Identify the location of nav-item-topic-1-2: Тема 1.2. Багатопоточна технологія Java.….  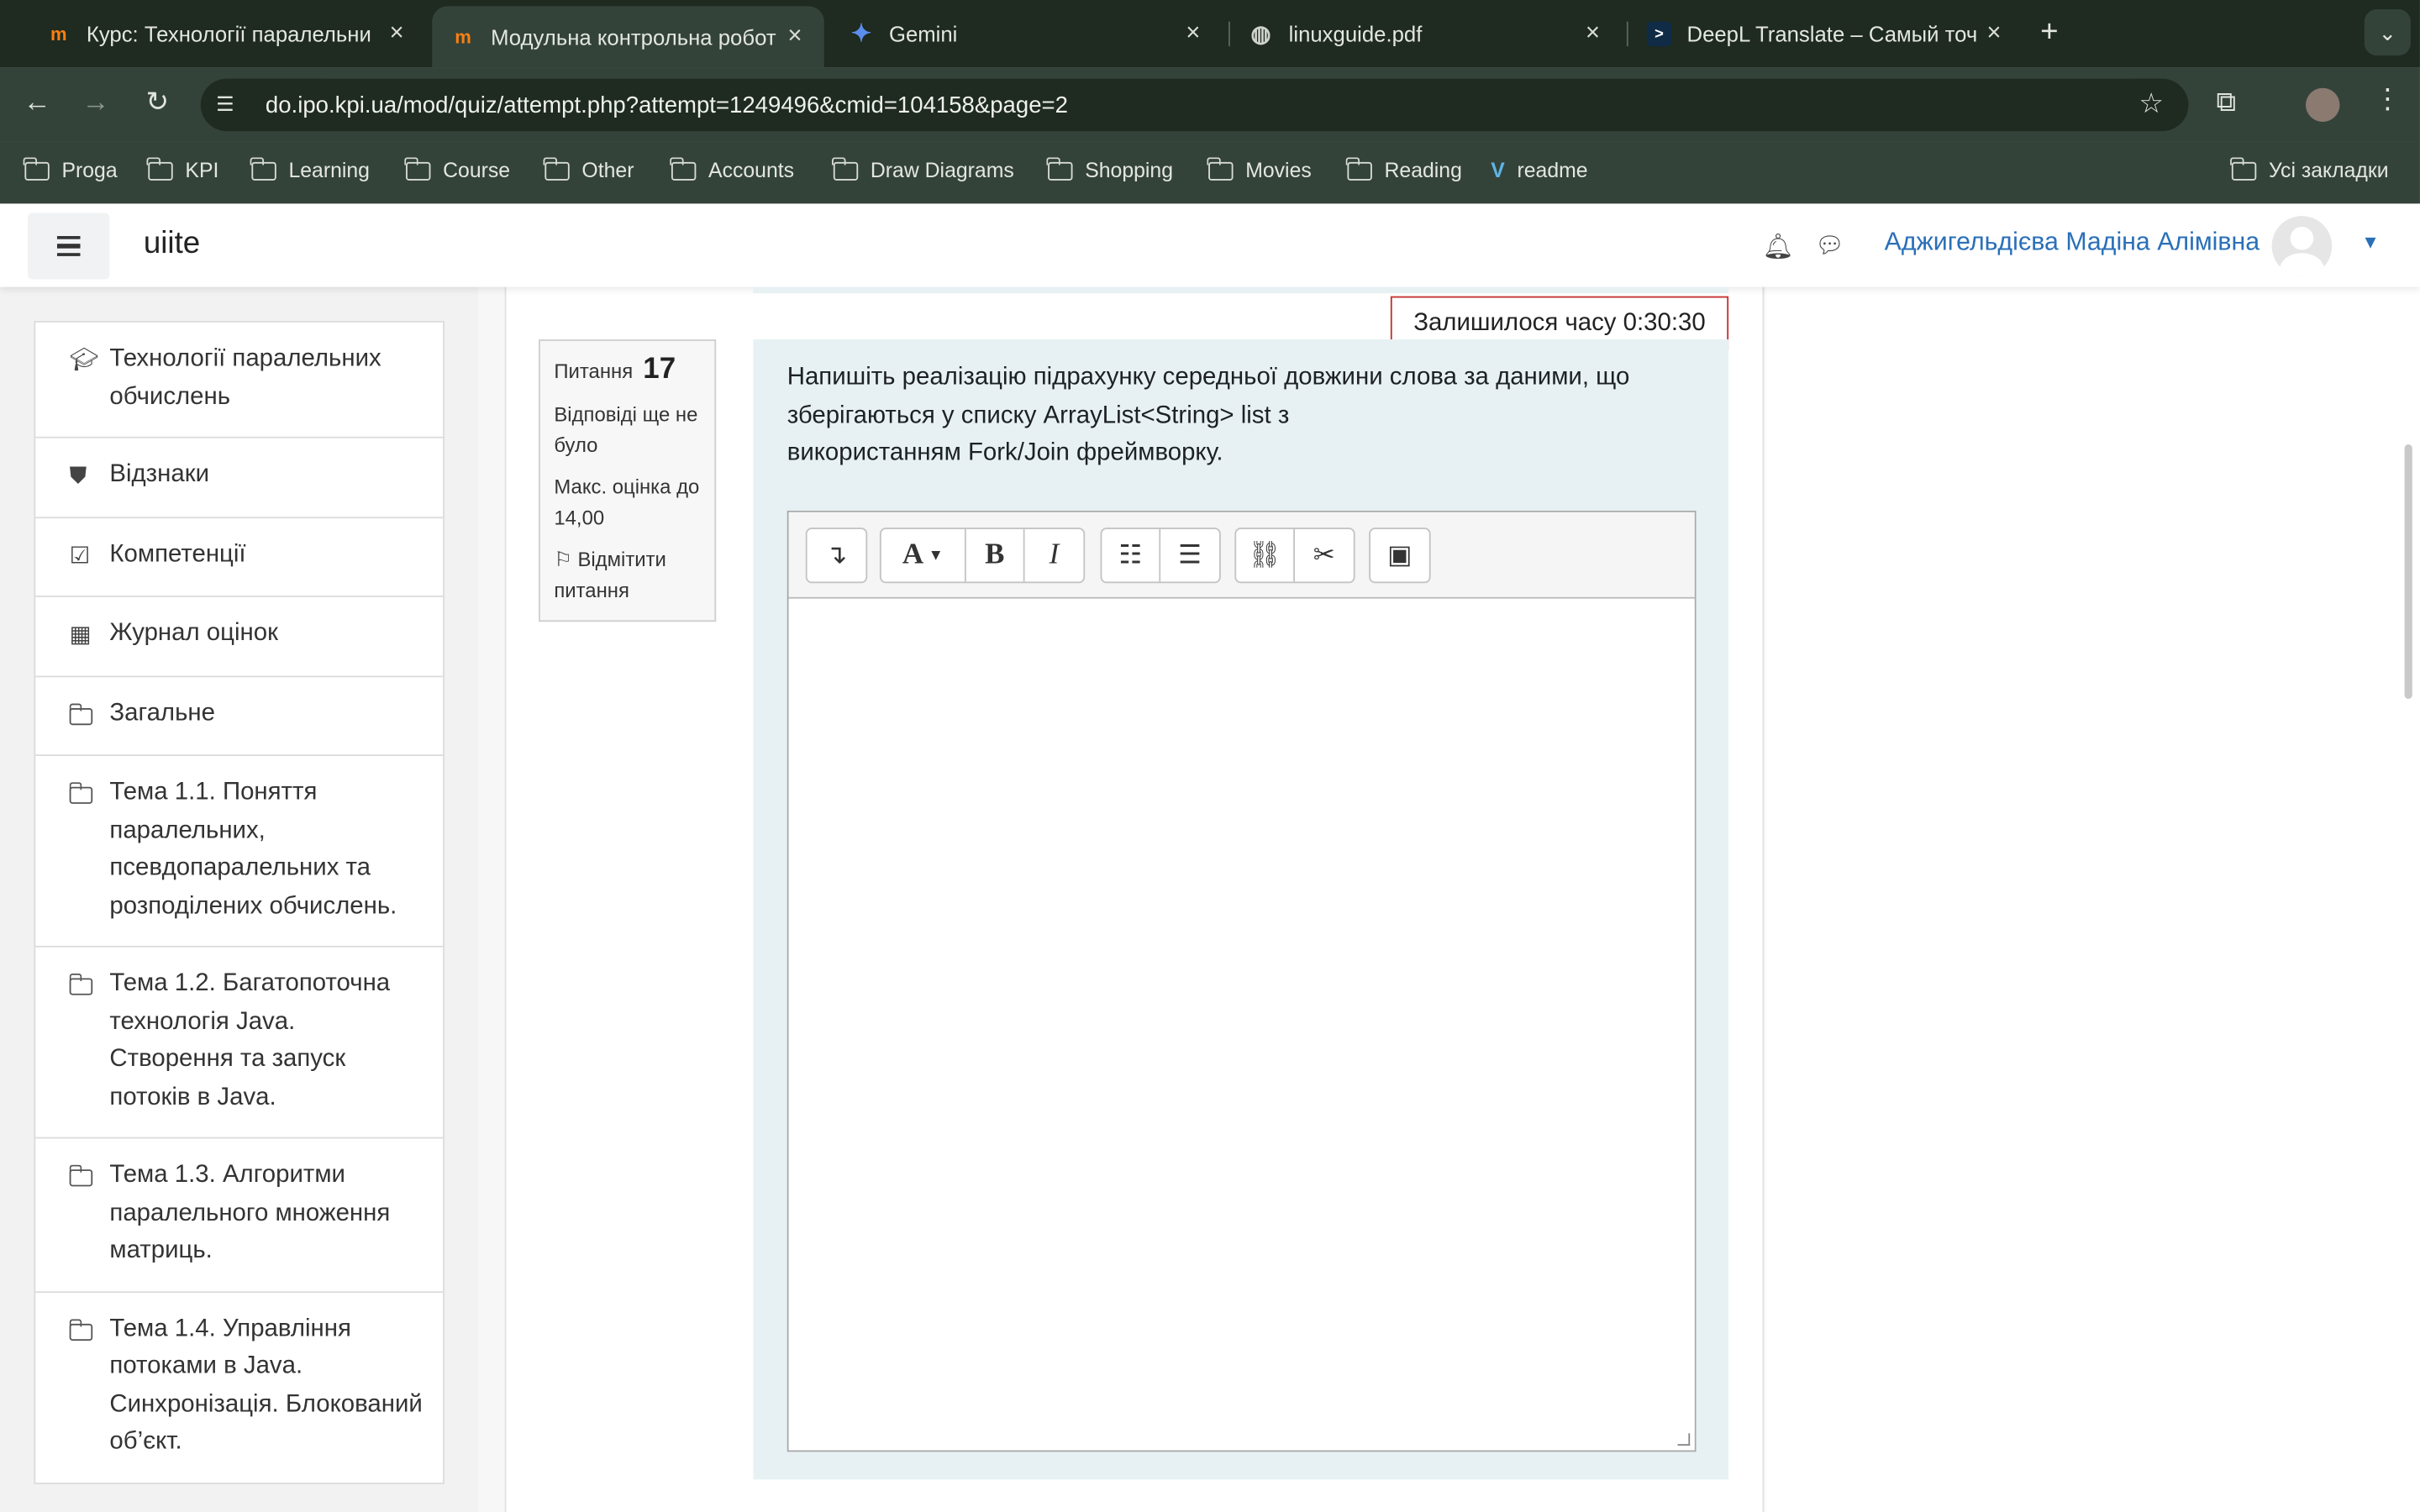
(240, 1043).